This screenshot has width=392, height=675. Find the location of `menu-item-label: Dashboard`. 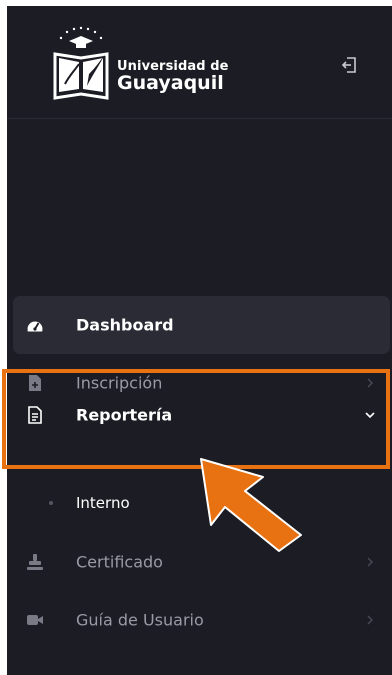

menu-item-label: Dashboard is located at coordinates (125, 325).